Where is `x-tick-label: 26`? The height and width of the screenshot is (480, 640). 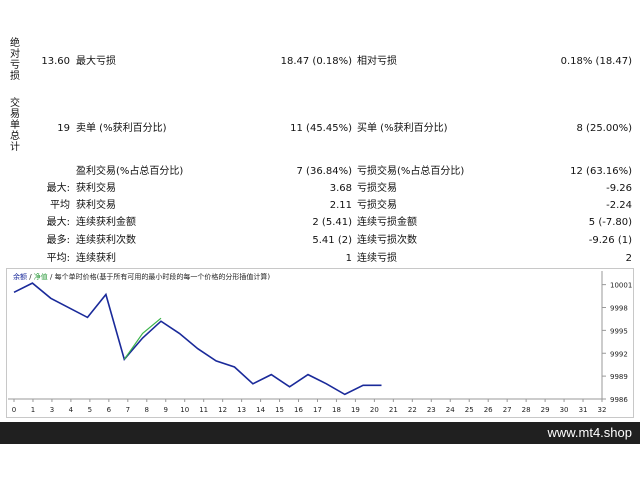
x-tick-label: 26 is located at coordinates (488, 410).